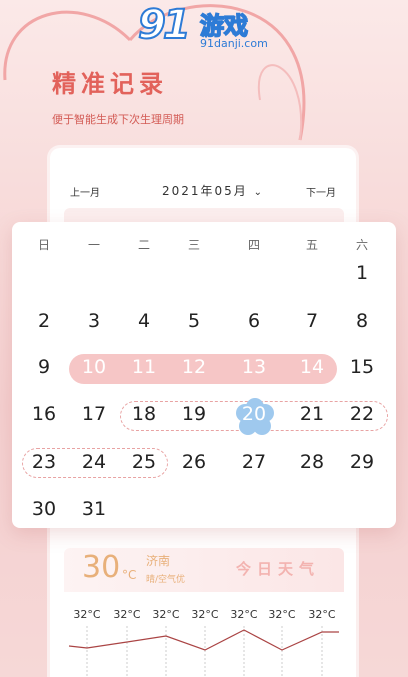 Image resolution: width=408 pixels, height=677 pixels. Describe the element at coordinates (166, 580) in the screenshot. I see `air-quality: 晴/空气优` at that location.